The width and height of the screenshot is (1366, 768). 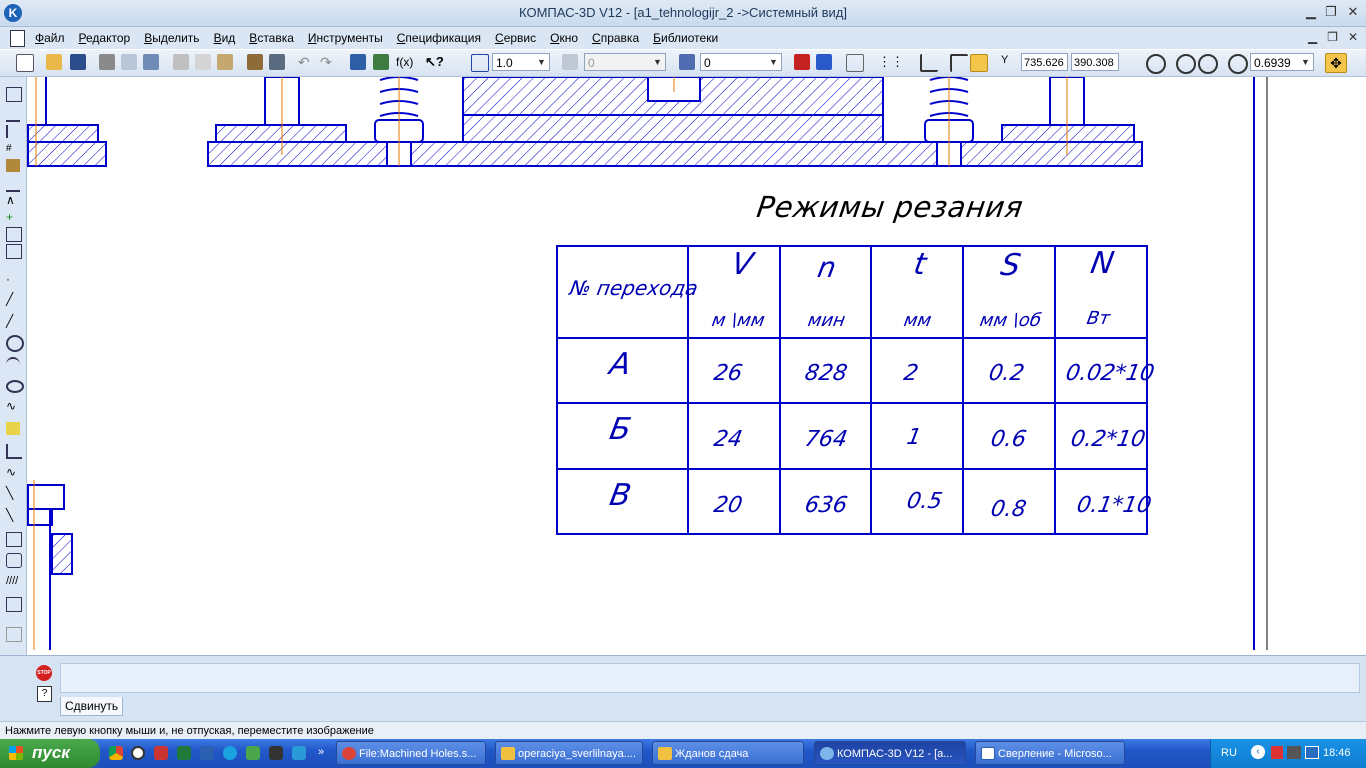 I want to click on line-tool-icon: ╱, so click(x=13, y=299).